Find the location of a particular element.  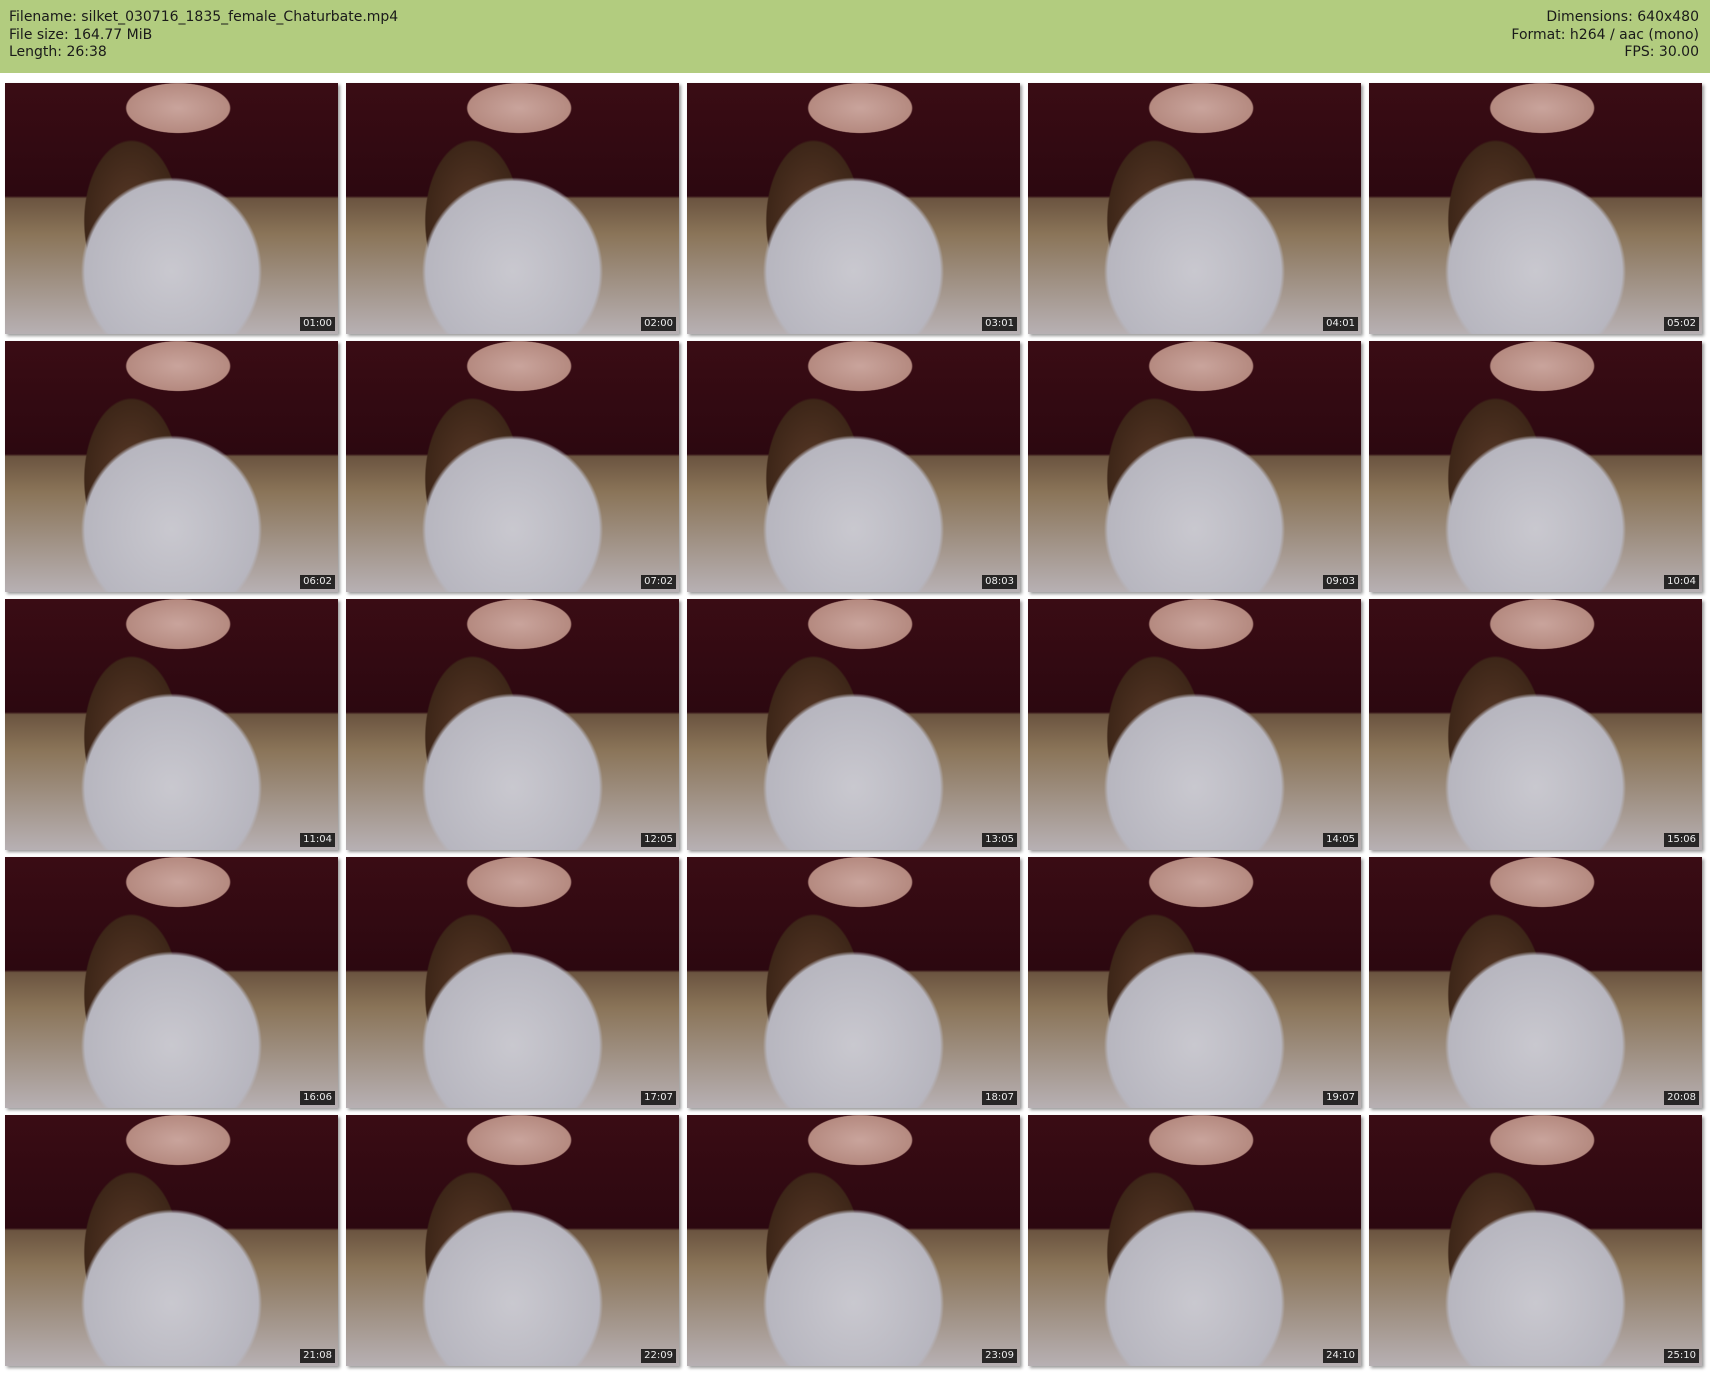

fps: FPS: 30.00 is located at coordinates (1661, 52).